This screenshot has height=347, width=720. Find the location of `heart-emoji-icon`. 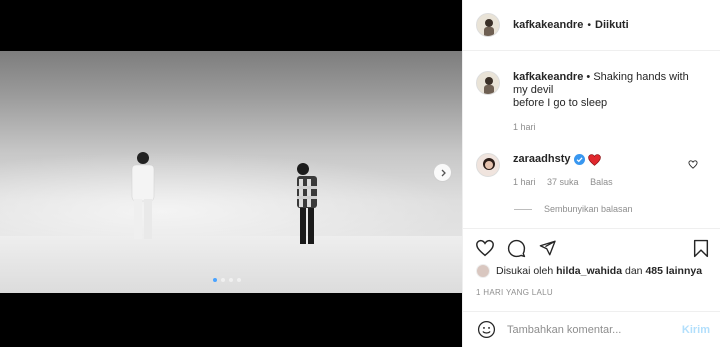

heart-emoji-icon is located at coordinates (595, 159).